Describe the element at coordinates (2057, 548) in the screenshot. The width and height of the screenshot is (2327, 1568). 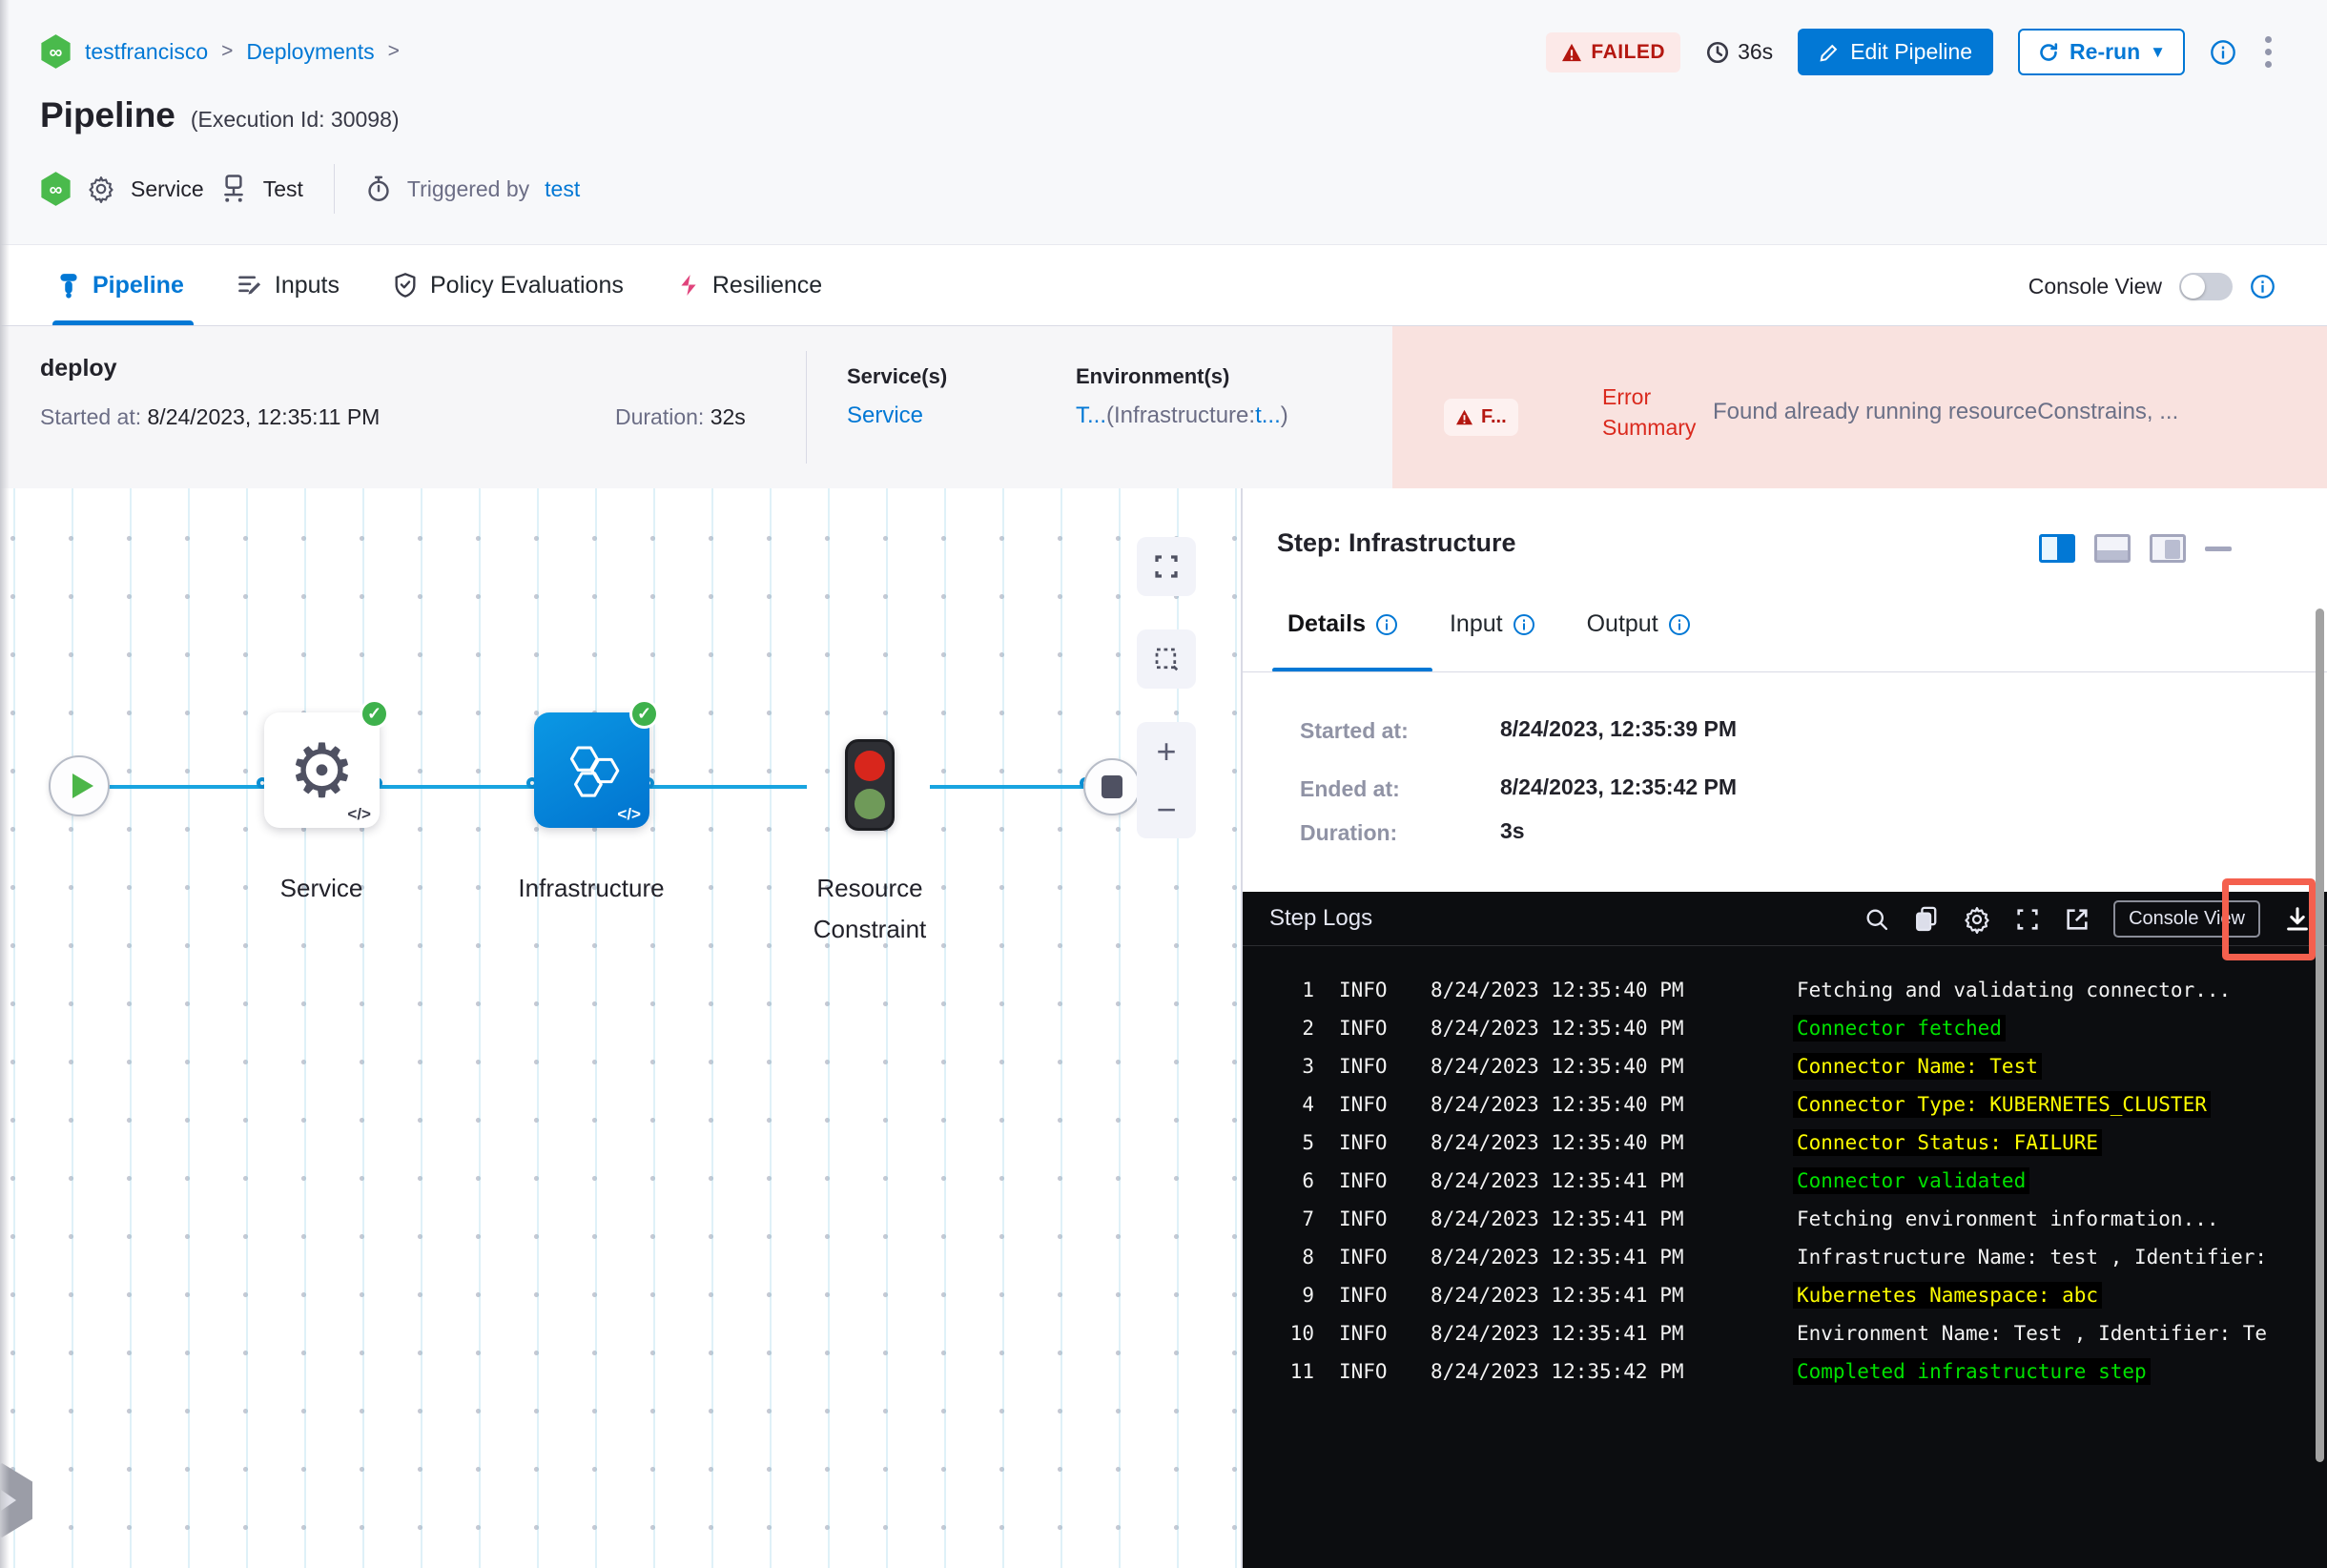
I see `layout-right-split-button` at that location.